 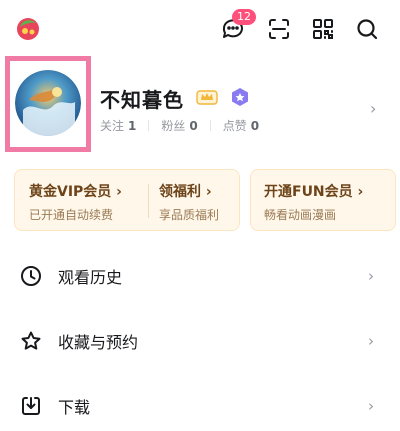 I want to click on profile-stats: 关注 1 粉丝 0 点赞 0, so click(x=179, y=125).